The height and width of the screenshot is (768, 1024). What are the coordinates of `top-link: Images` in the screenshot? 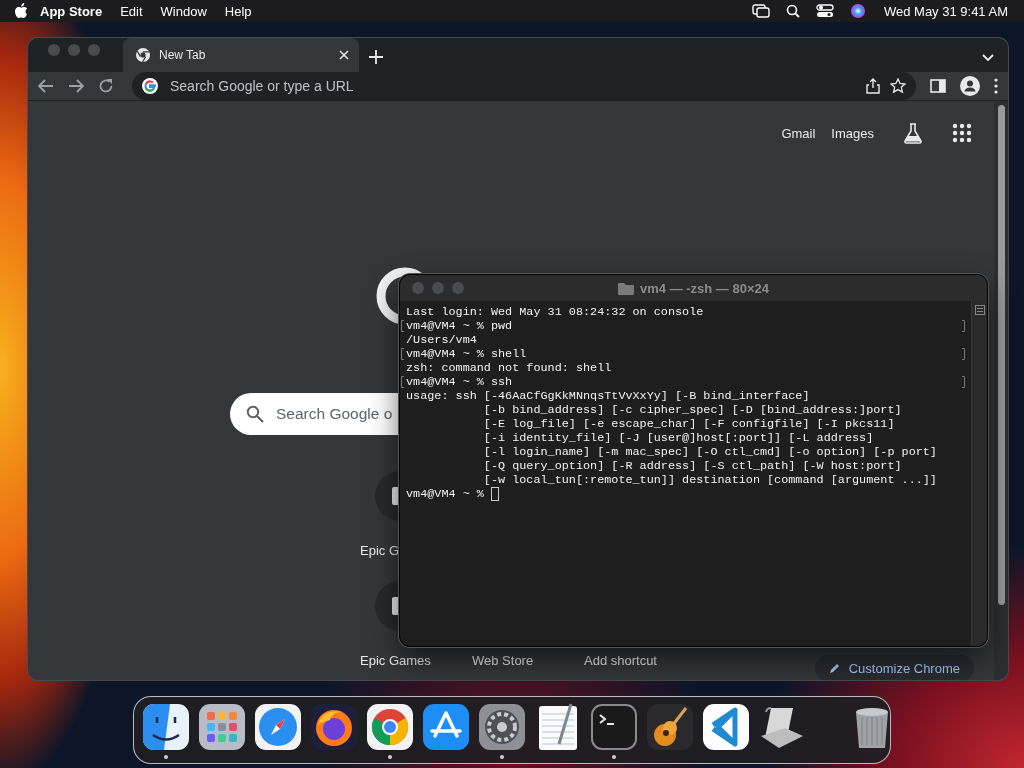 It's located at (852, 133).